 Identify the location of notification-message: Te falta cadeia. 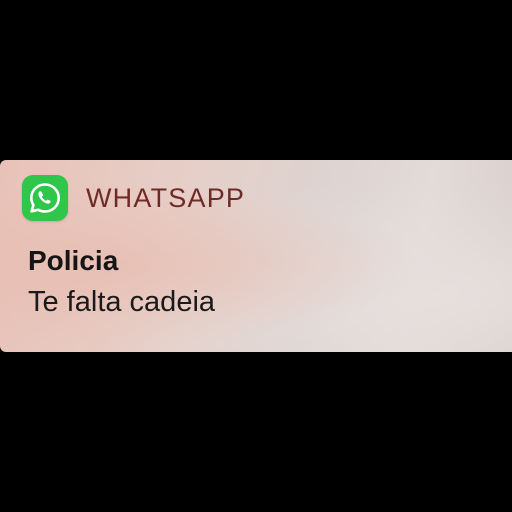
(122, 302).